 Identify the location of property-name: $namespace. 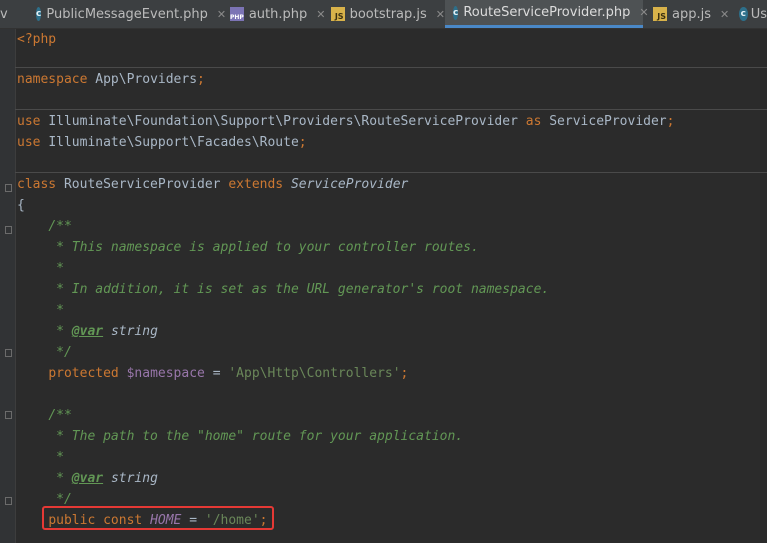
(165, 373).